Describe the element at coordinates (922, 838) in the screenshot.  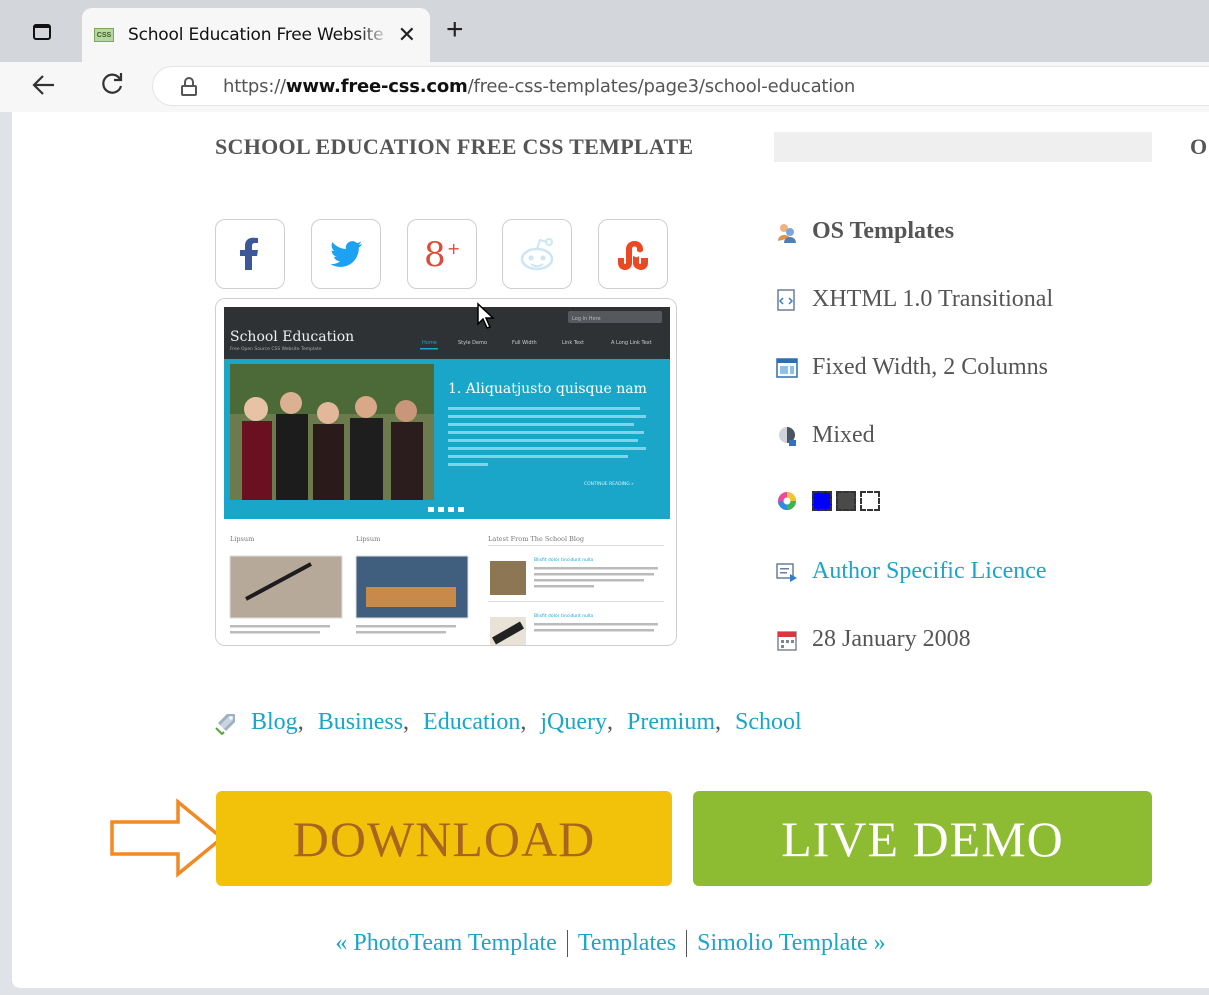
I see `live-demo-button: LIVE DEMO` at that location.